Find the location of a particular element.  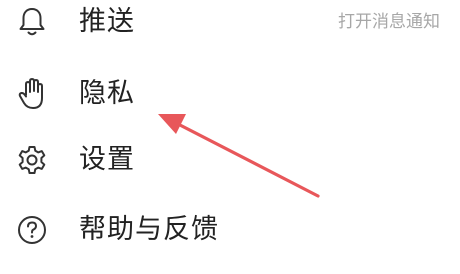

help-circle-icon is located at coordinates (32, 230).